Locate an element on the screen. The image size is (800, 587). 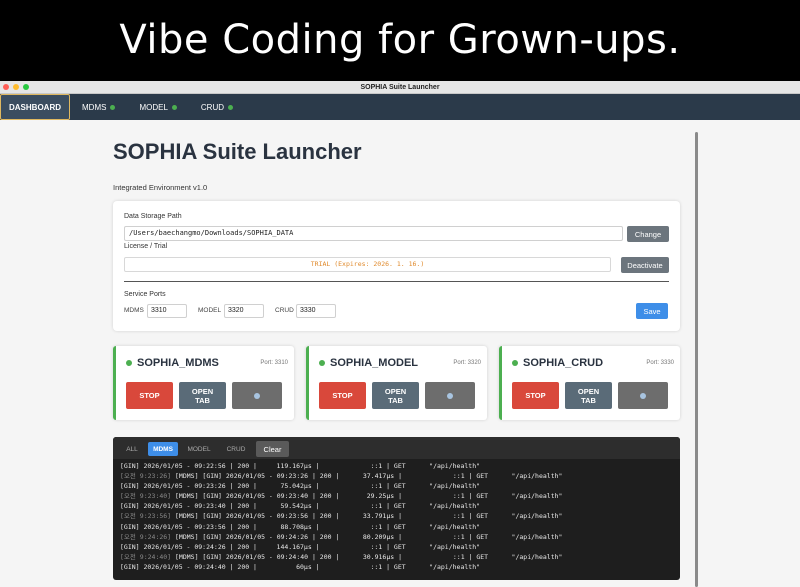
nav-tab-label: DASHBOARD is located at coordinates (35, 107).